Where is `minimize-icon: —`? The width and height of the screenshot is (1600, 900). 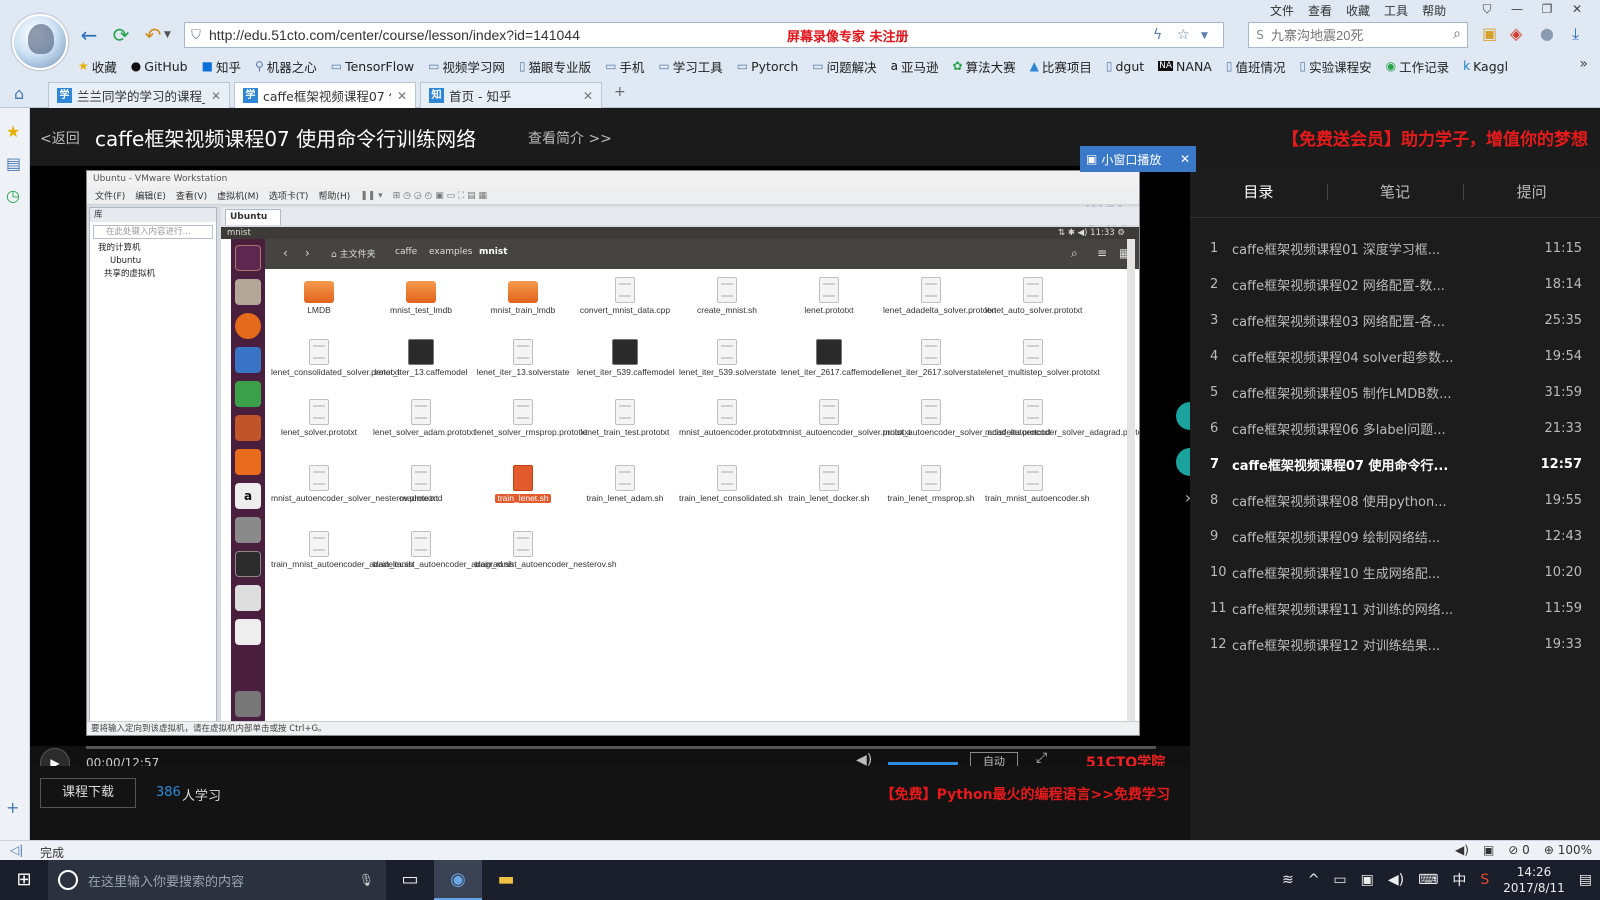 minimize-icon: — is located at coordinates (1517, 9).